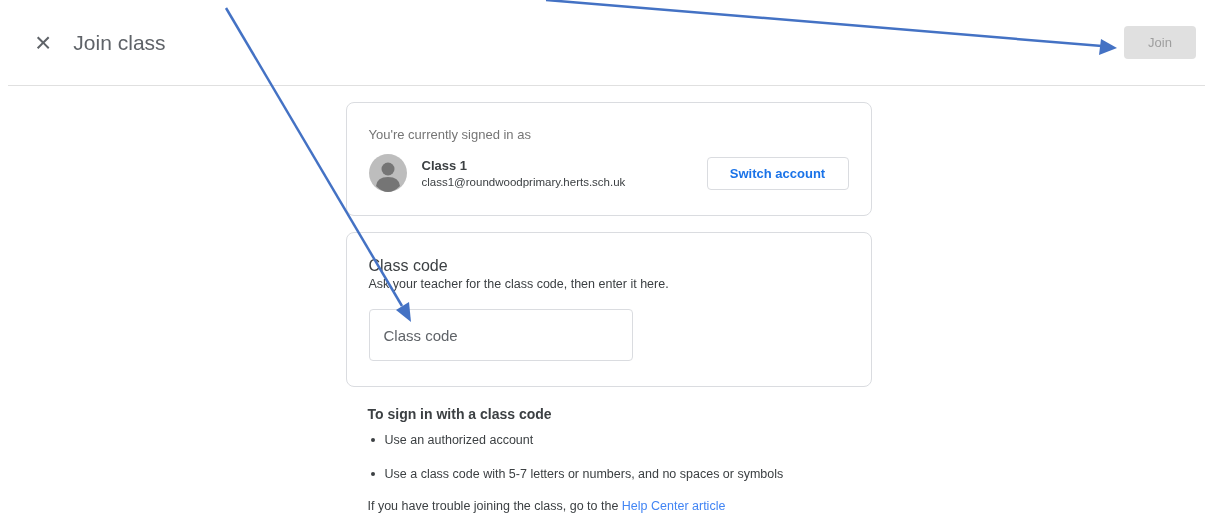 Image resolution: width=1205 pixels, height=519 pixels. Describe the element at coordinates (673, 506) in the screenshot. I see `help-center-link: Help Center article` at that location.